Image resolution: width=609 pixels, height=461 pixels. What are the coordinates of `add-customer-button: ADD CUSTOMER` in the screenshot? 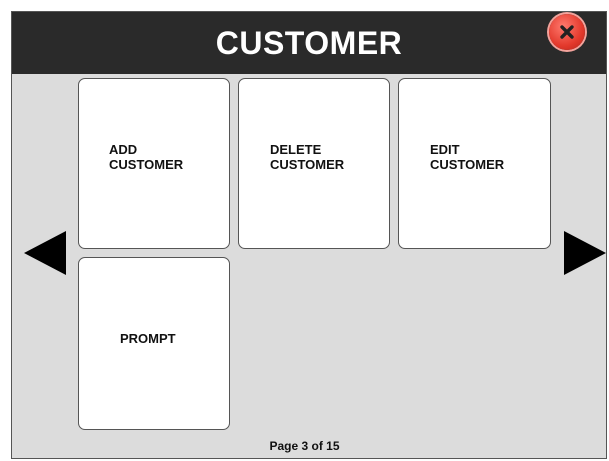 It's located at (154, 163).